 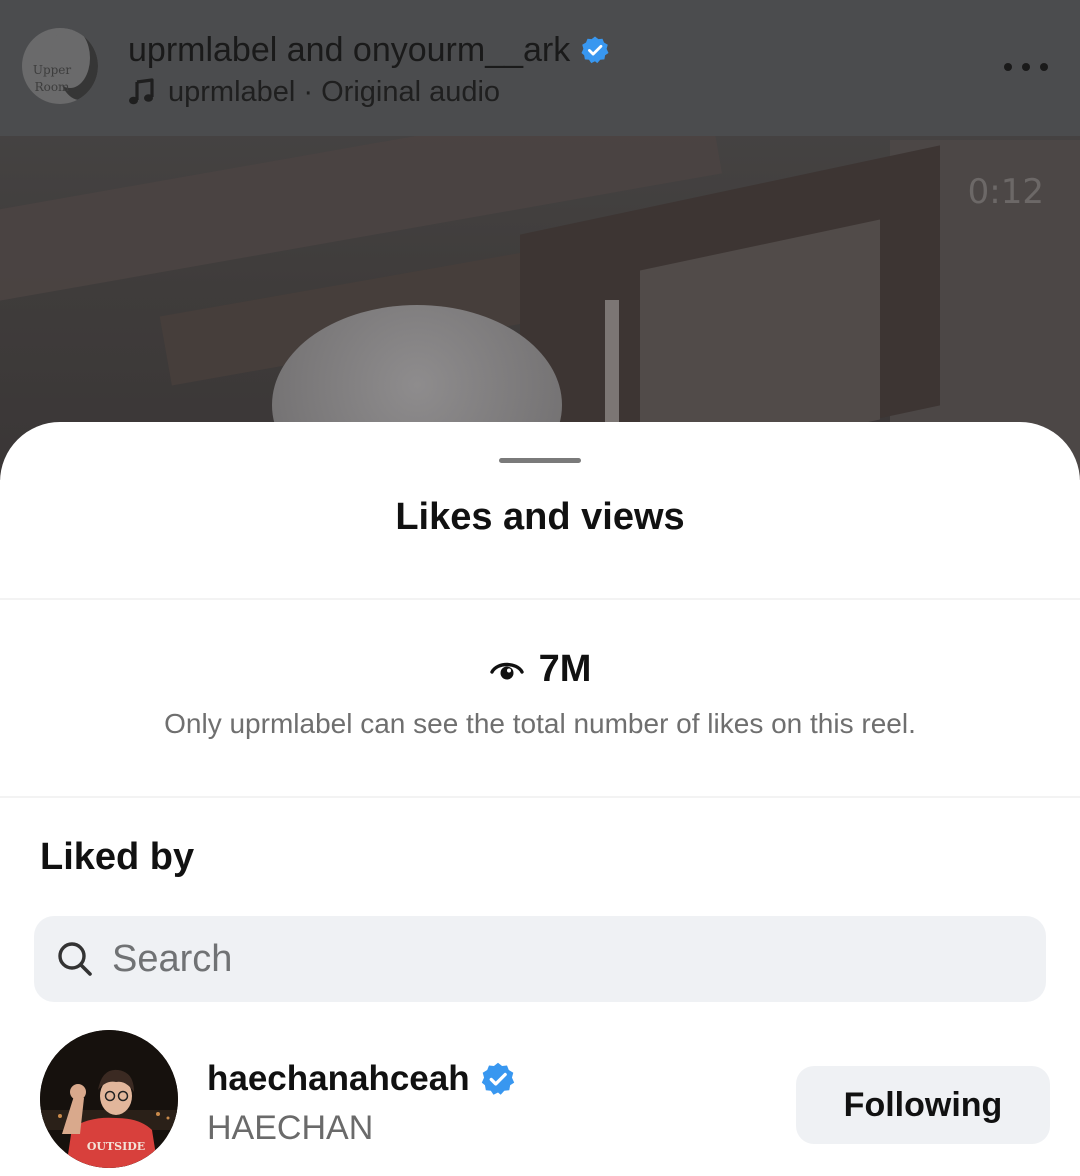 What do you see at coordinates (923, 1105) in the screenshot?
I see `following-button: Following` at bounding box center [923, 1105].